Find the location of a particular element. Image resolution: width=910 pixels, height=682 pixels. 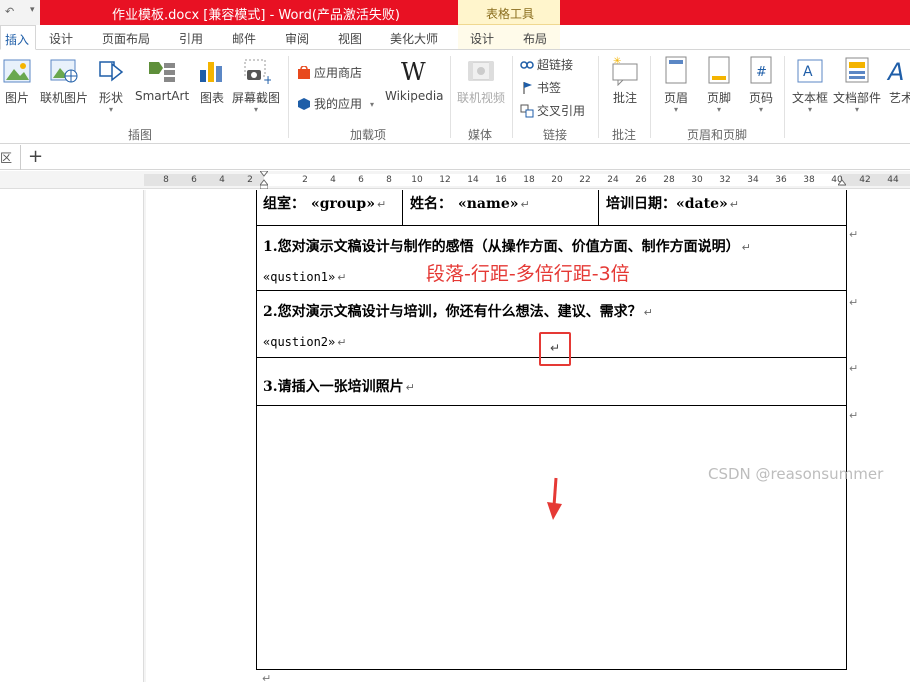

header-button: 页眉 ▾ is located at coordinates (676, 84).